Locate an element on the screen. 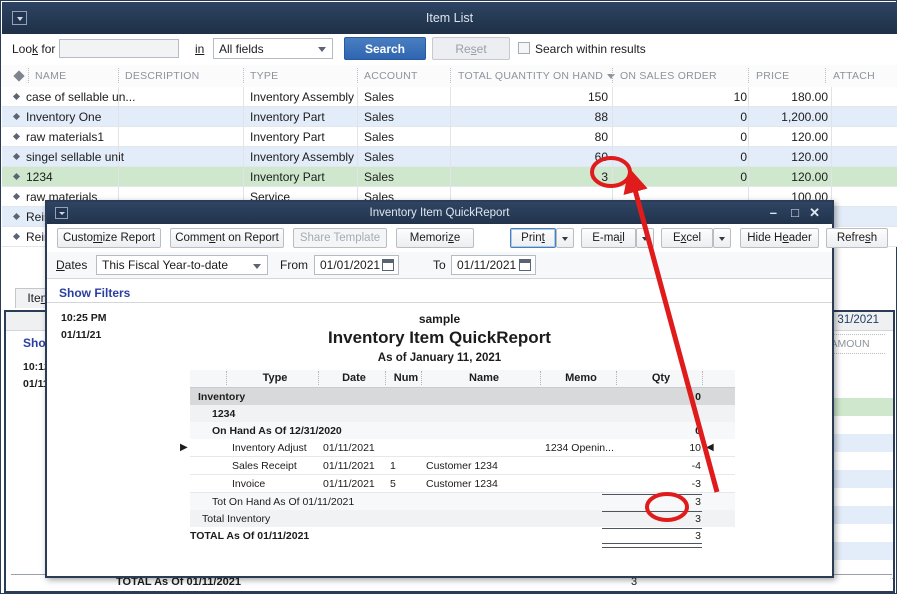 This screenshot has width=897, height=594. email-dropdown-button is located at coordinates (645, 238).